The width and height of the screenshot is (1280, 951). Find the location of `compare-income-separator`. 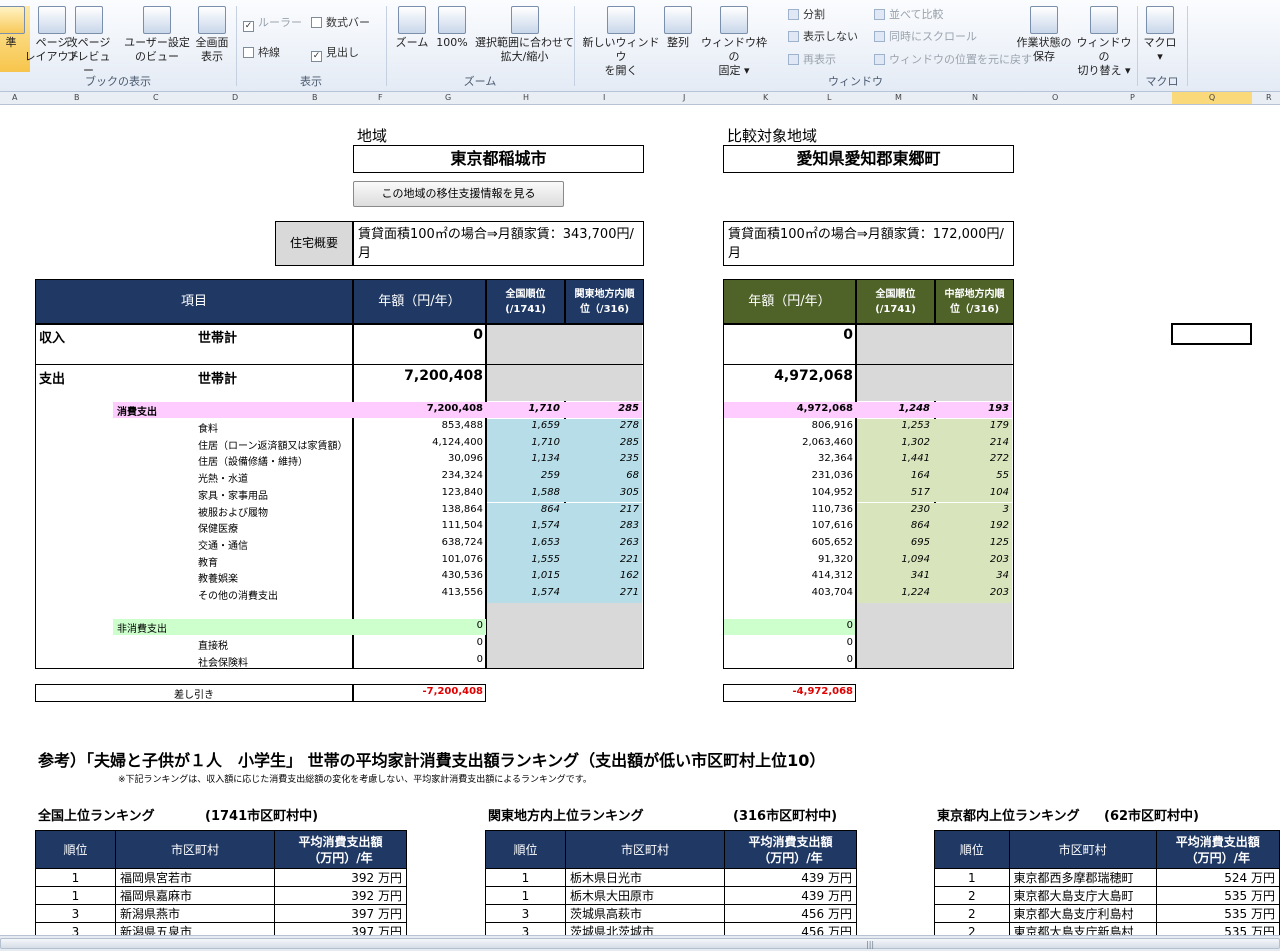

compare-income-separator is located at coordinates (868, 364).